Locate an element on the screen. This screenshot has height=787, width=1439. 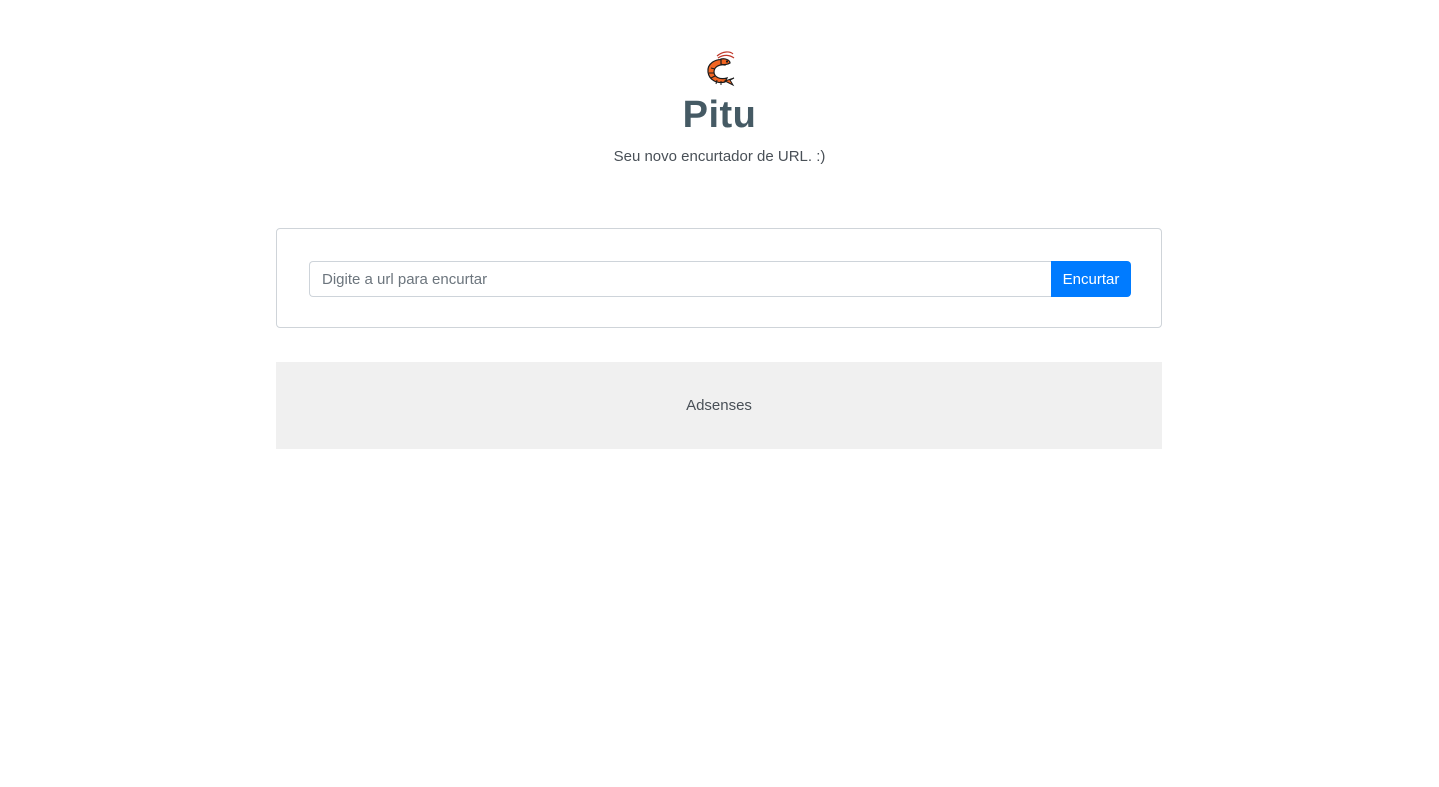
ad-banner: Adsenses is located at coordinates (719, 405).